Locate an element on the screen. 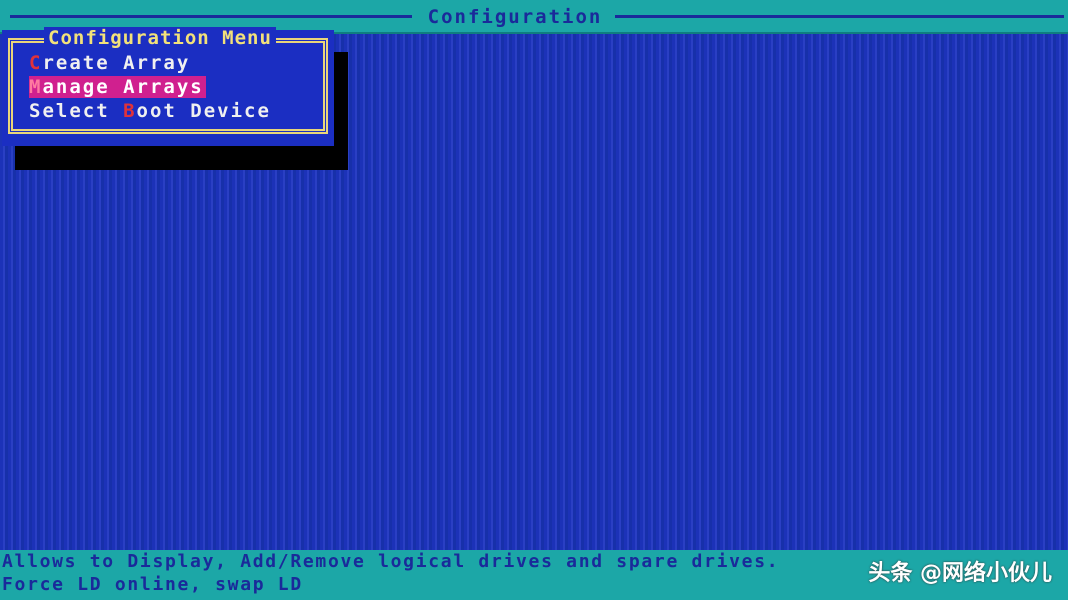 This screenshot has height=600, width=1068. menu-title: Configuration Menu is located at coordinates (160, 38).